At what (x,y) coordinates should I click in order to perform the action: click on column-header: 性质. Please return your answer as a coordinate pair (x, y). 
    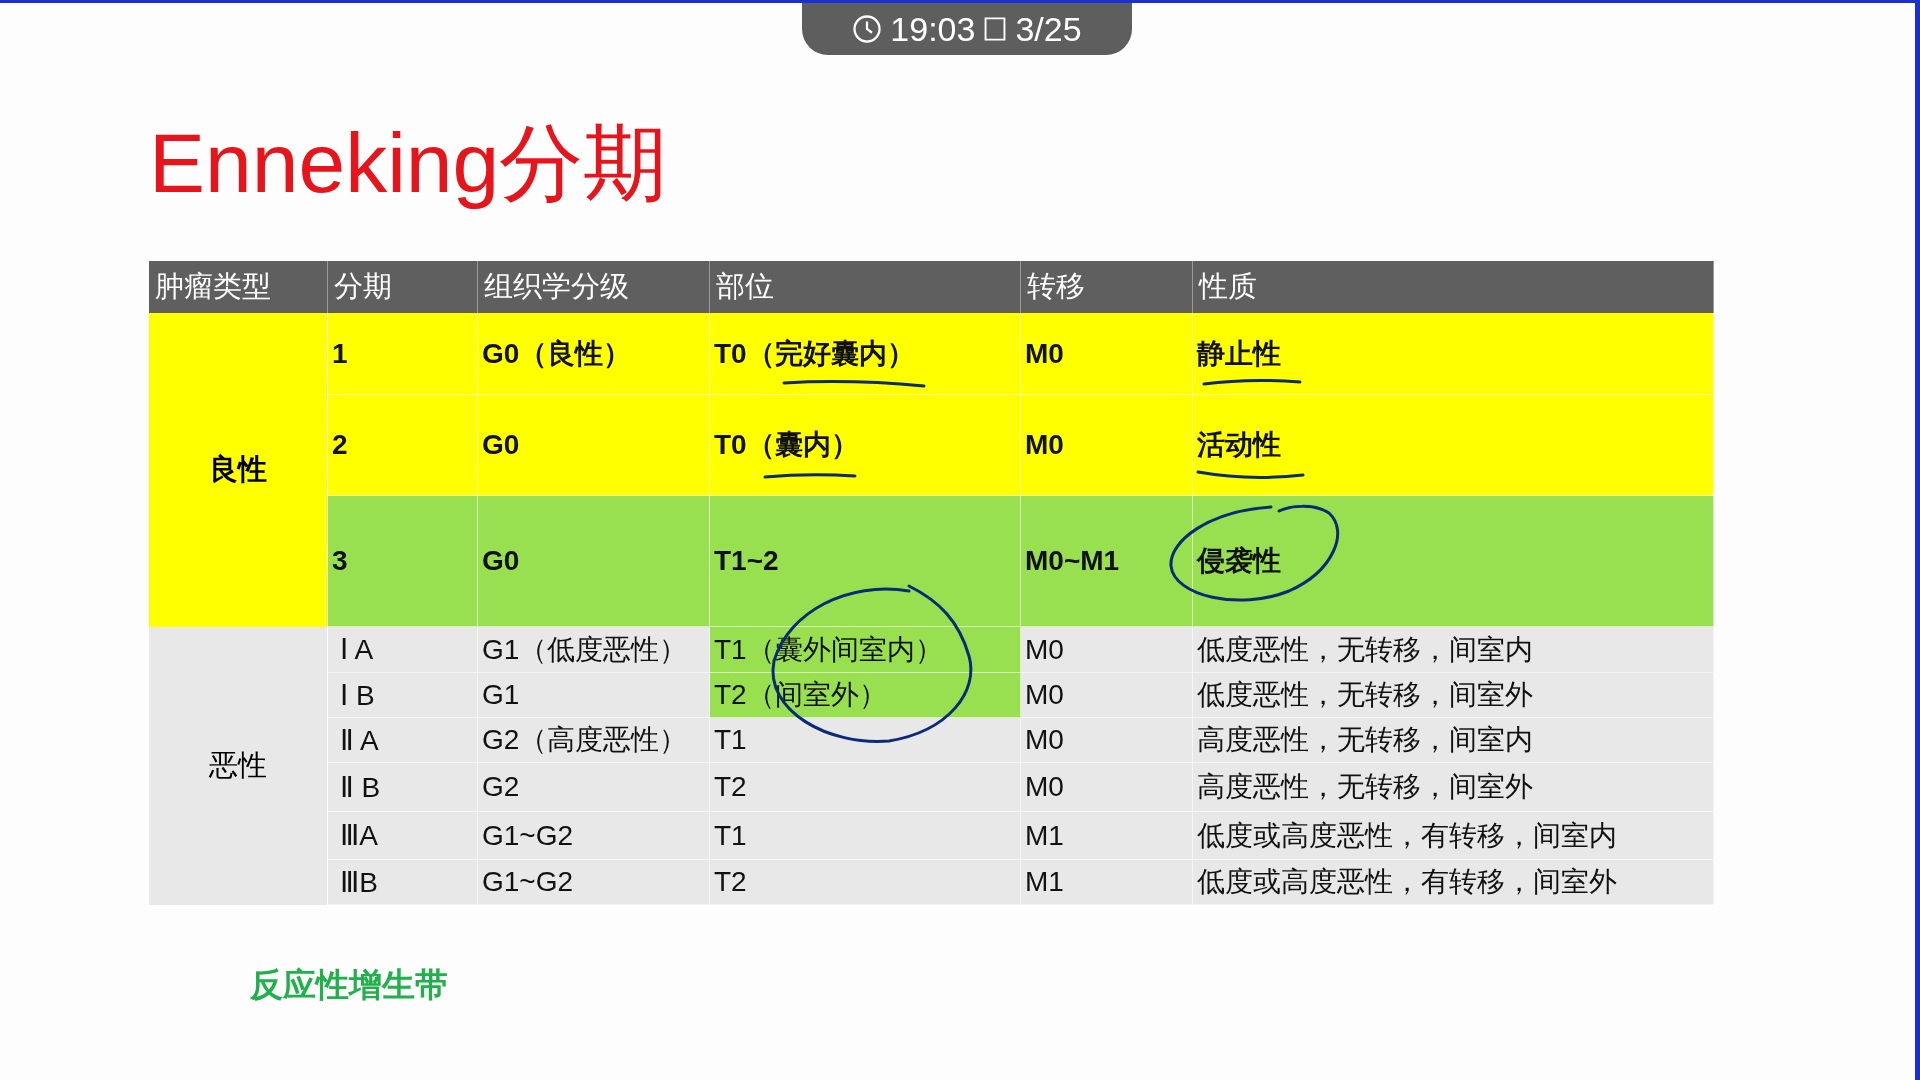
    Looking at the image, I should click on (1453, 287).